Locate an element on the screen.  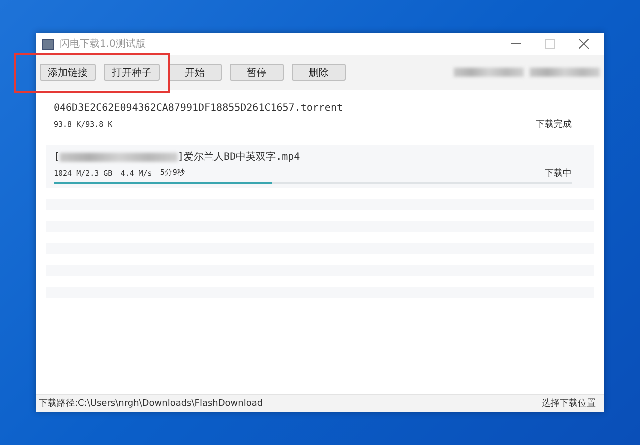
download-status: 下载完成 is located at coordinates (554, 124).